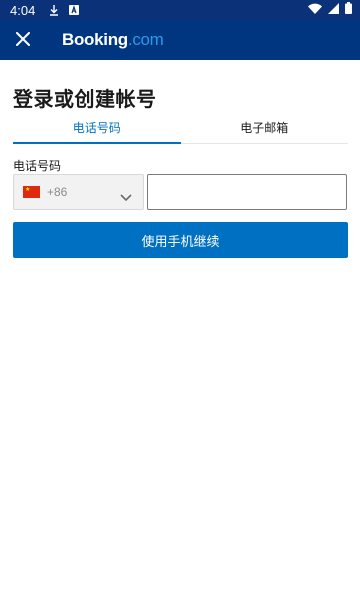 The width and height of the screenshot is (360, 600). Describe the element at coordinates (180, 240) in the screenshot. I see `continue-with-phone-button: 使用手机继续` at that location.